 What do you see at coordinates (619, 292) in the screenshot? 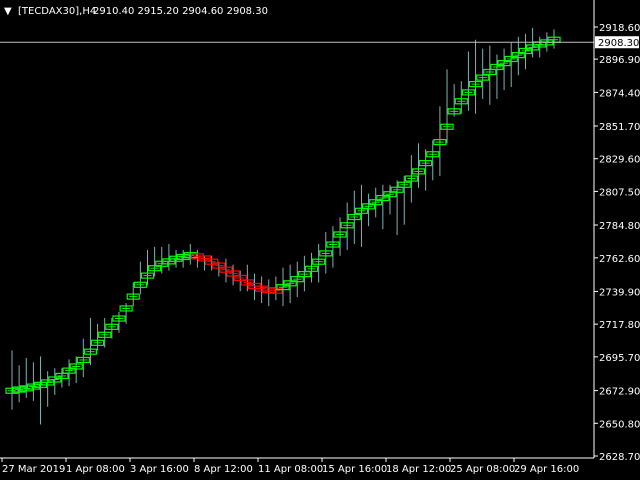
I see `y-tick-label: 2739.90` at bounding box center [619, 292].